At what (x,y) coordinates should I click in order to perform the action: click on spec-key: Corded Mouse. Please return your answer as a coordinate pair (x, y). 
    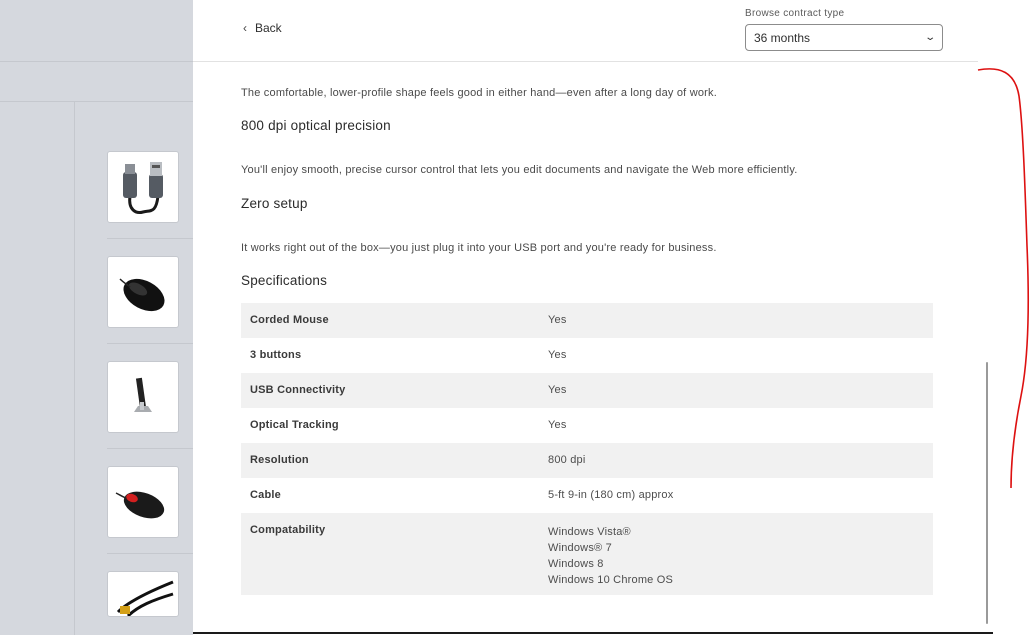
    Looking at the image, I should click on (390, 320).